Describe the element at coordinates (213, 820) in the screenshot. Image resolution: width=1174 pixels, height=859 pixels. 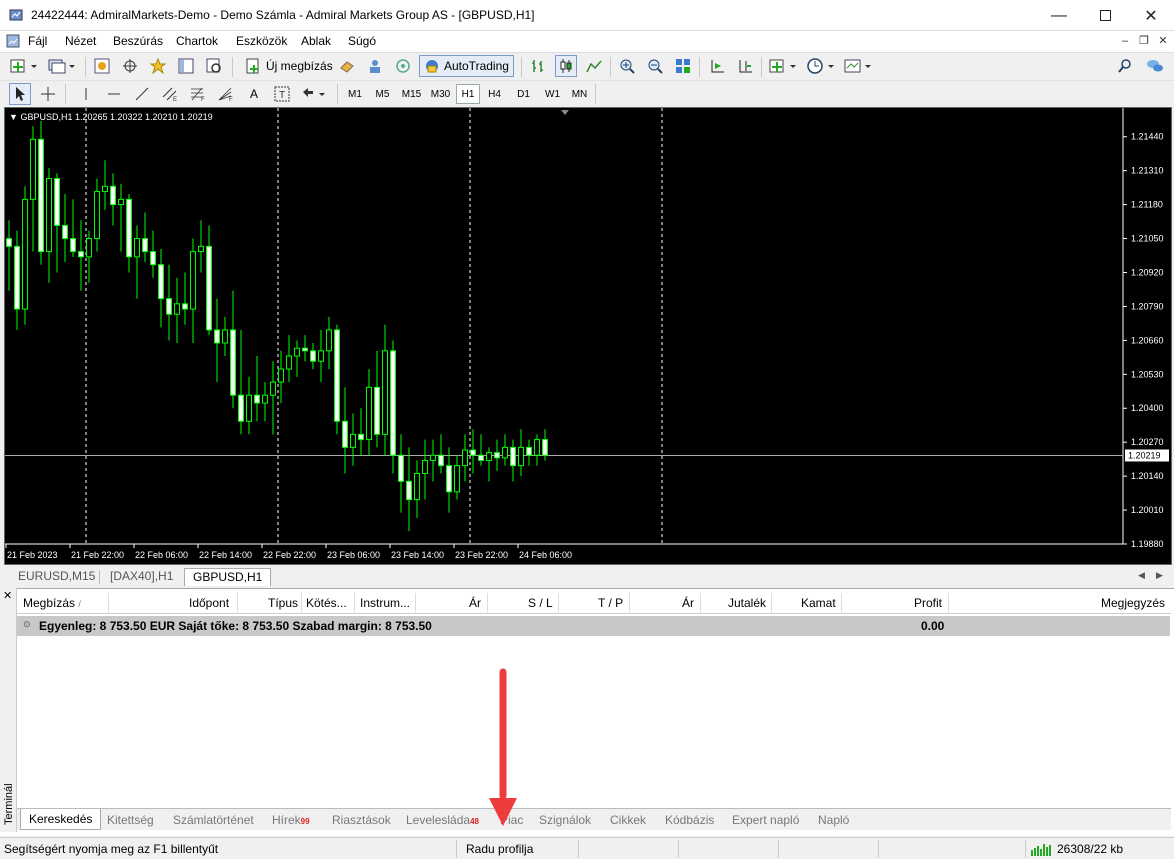
I see `tab-history: Számlatörténet` at that location.